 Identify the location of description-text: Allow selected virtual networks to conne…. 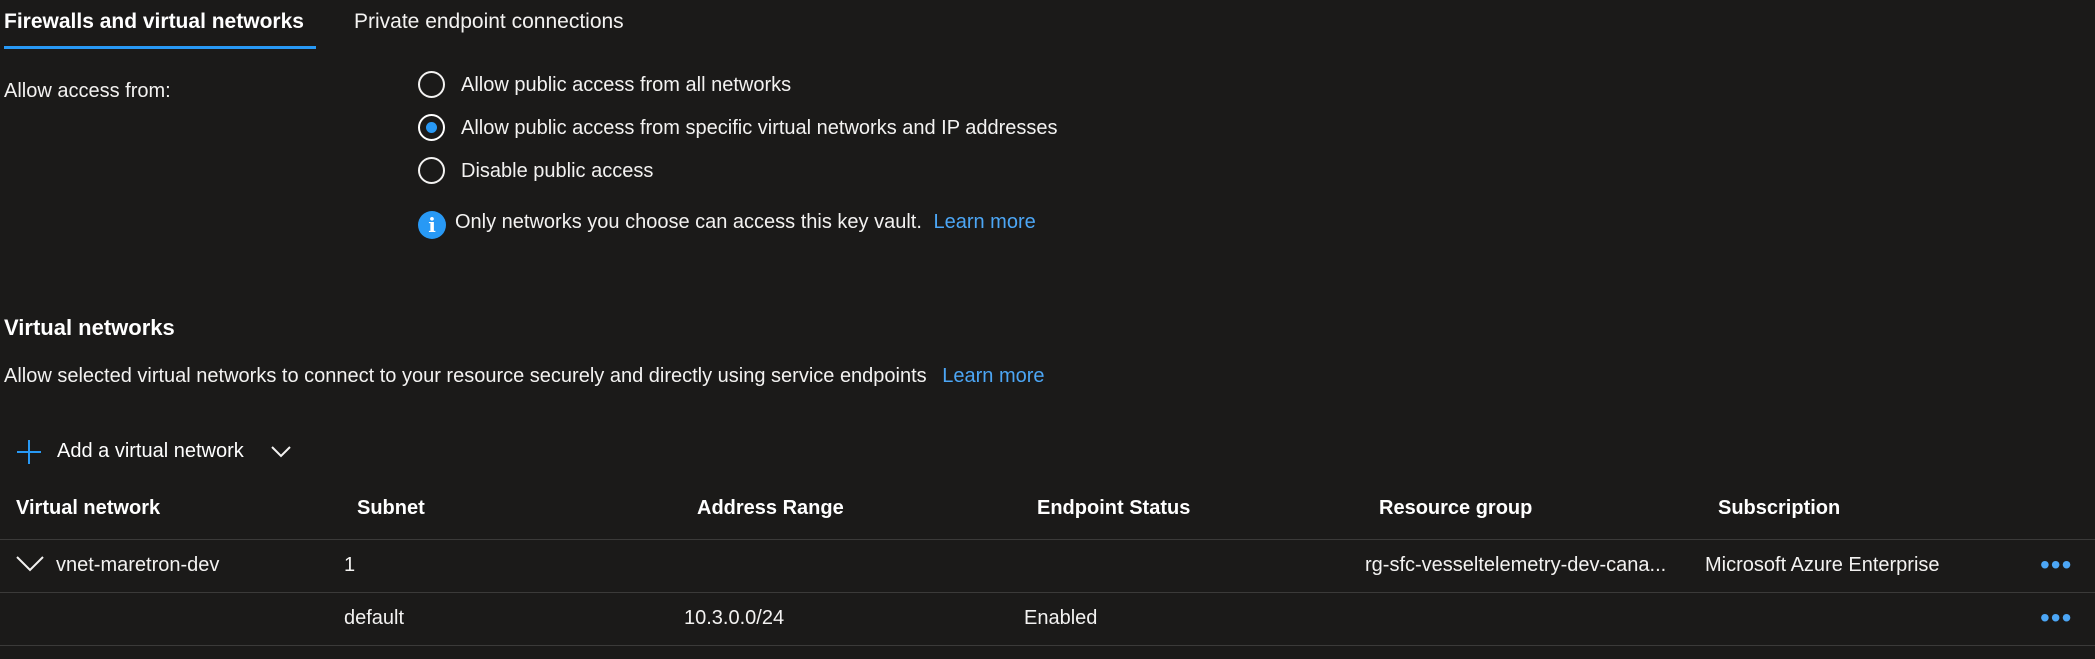
(465, 376).